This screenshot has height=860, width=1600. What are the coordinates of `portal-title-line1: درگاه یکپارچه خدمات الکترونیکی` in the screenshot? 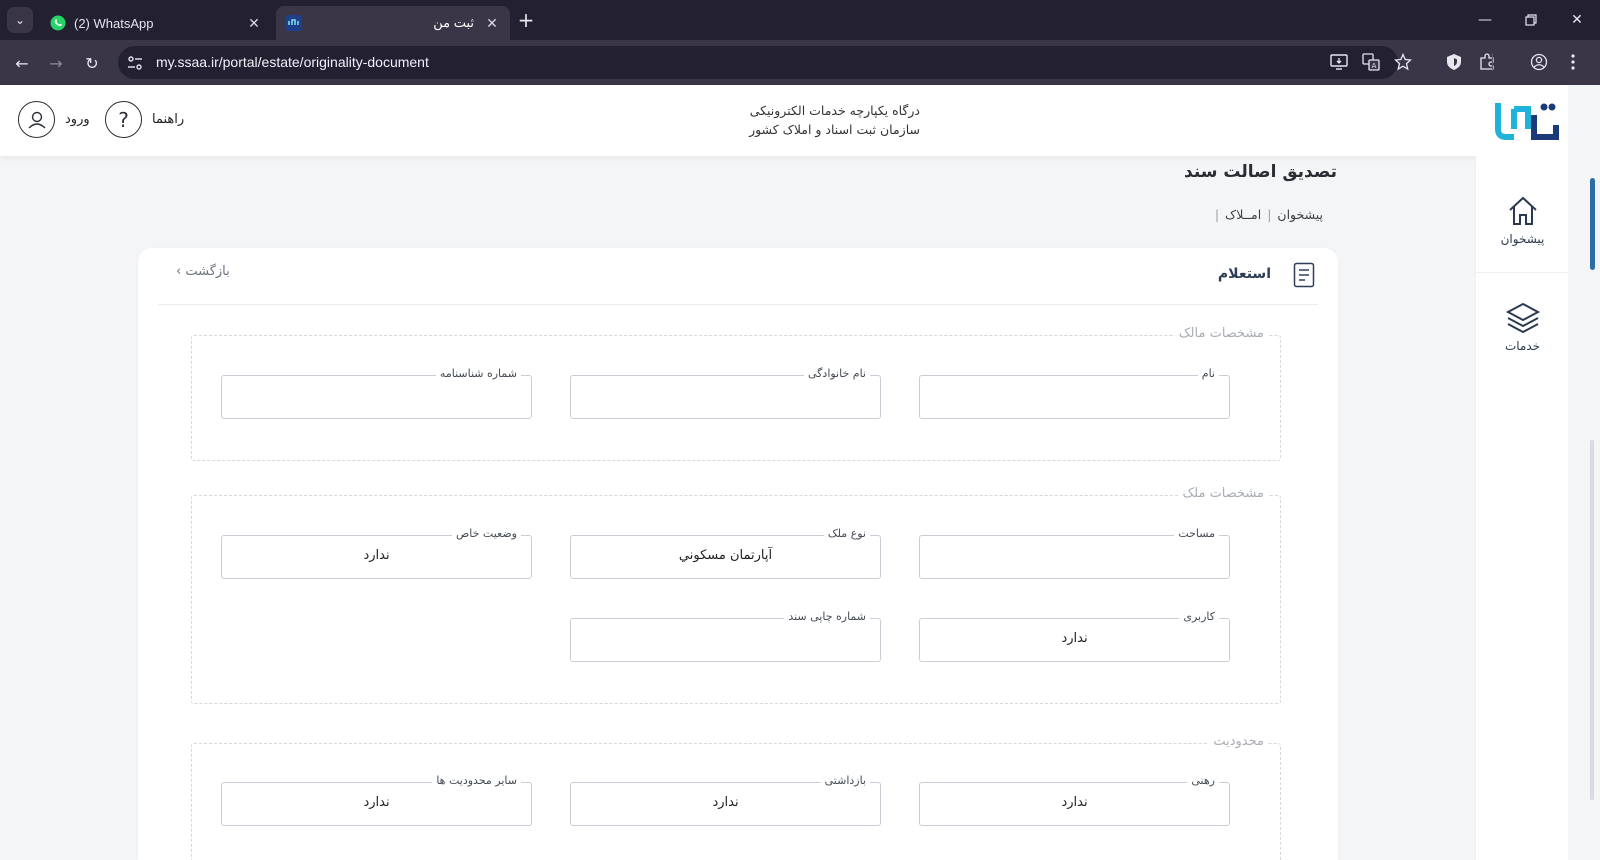 It's located at (834, 110).